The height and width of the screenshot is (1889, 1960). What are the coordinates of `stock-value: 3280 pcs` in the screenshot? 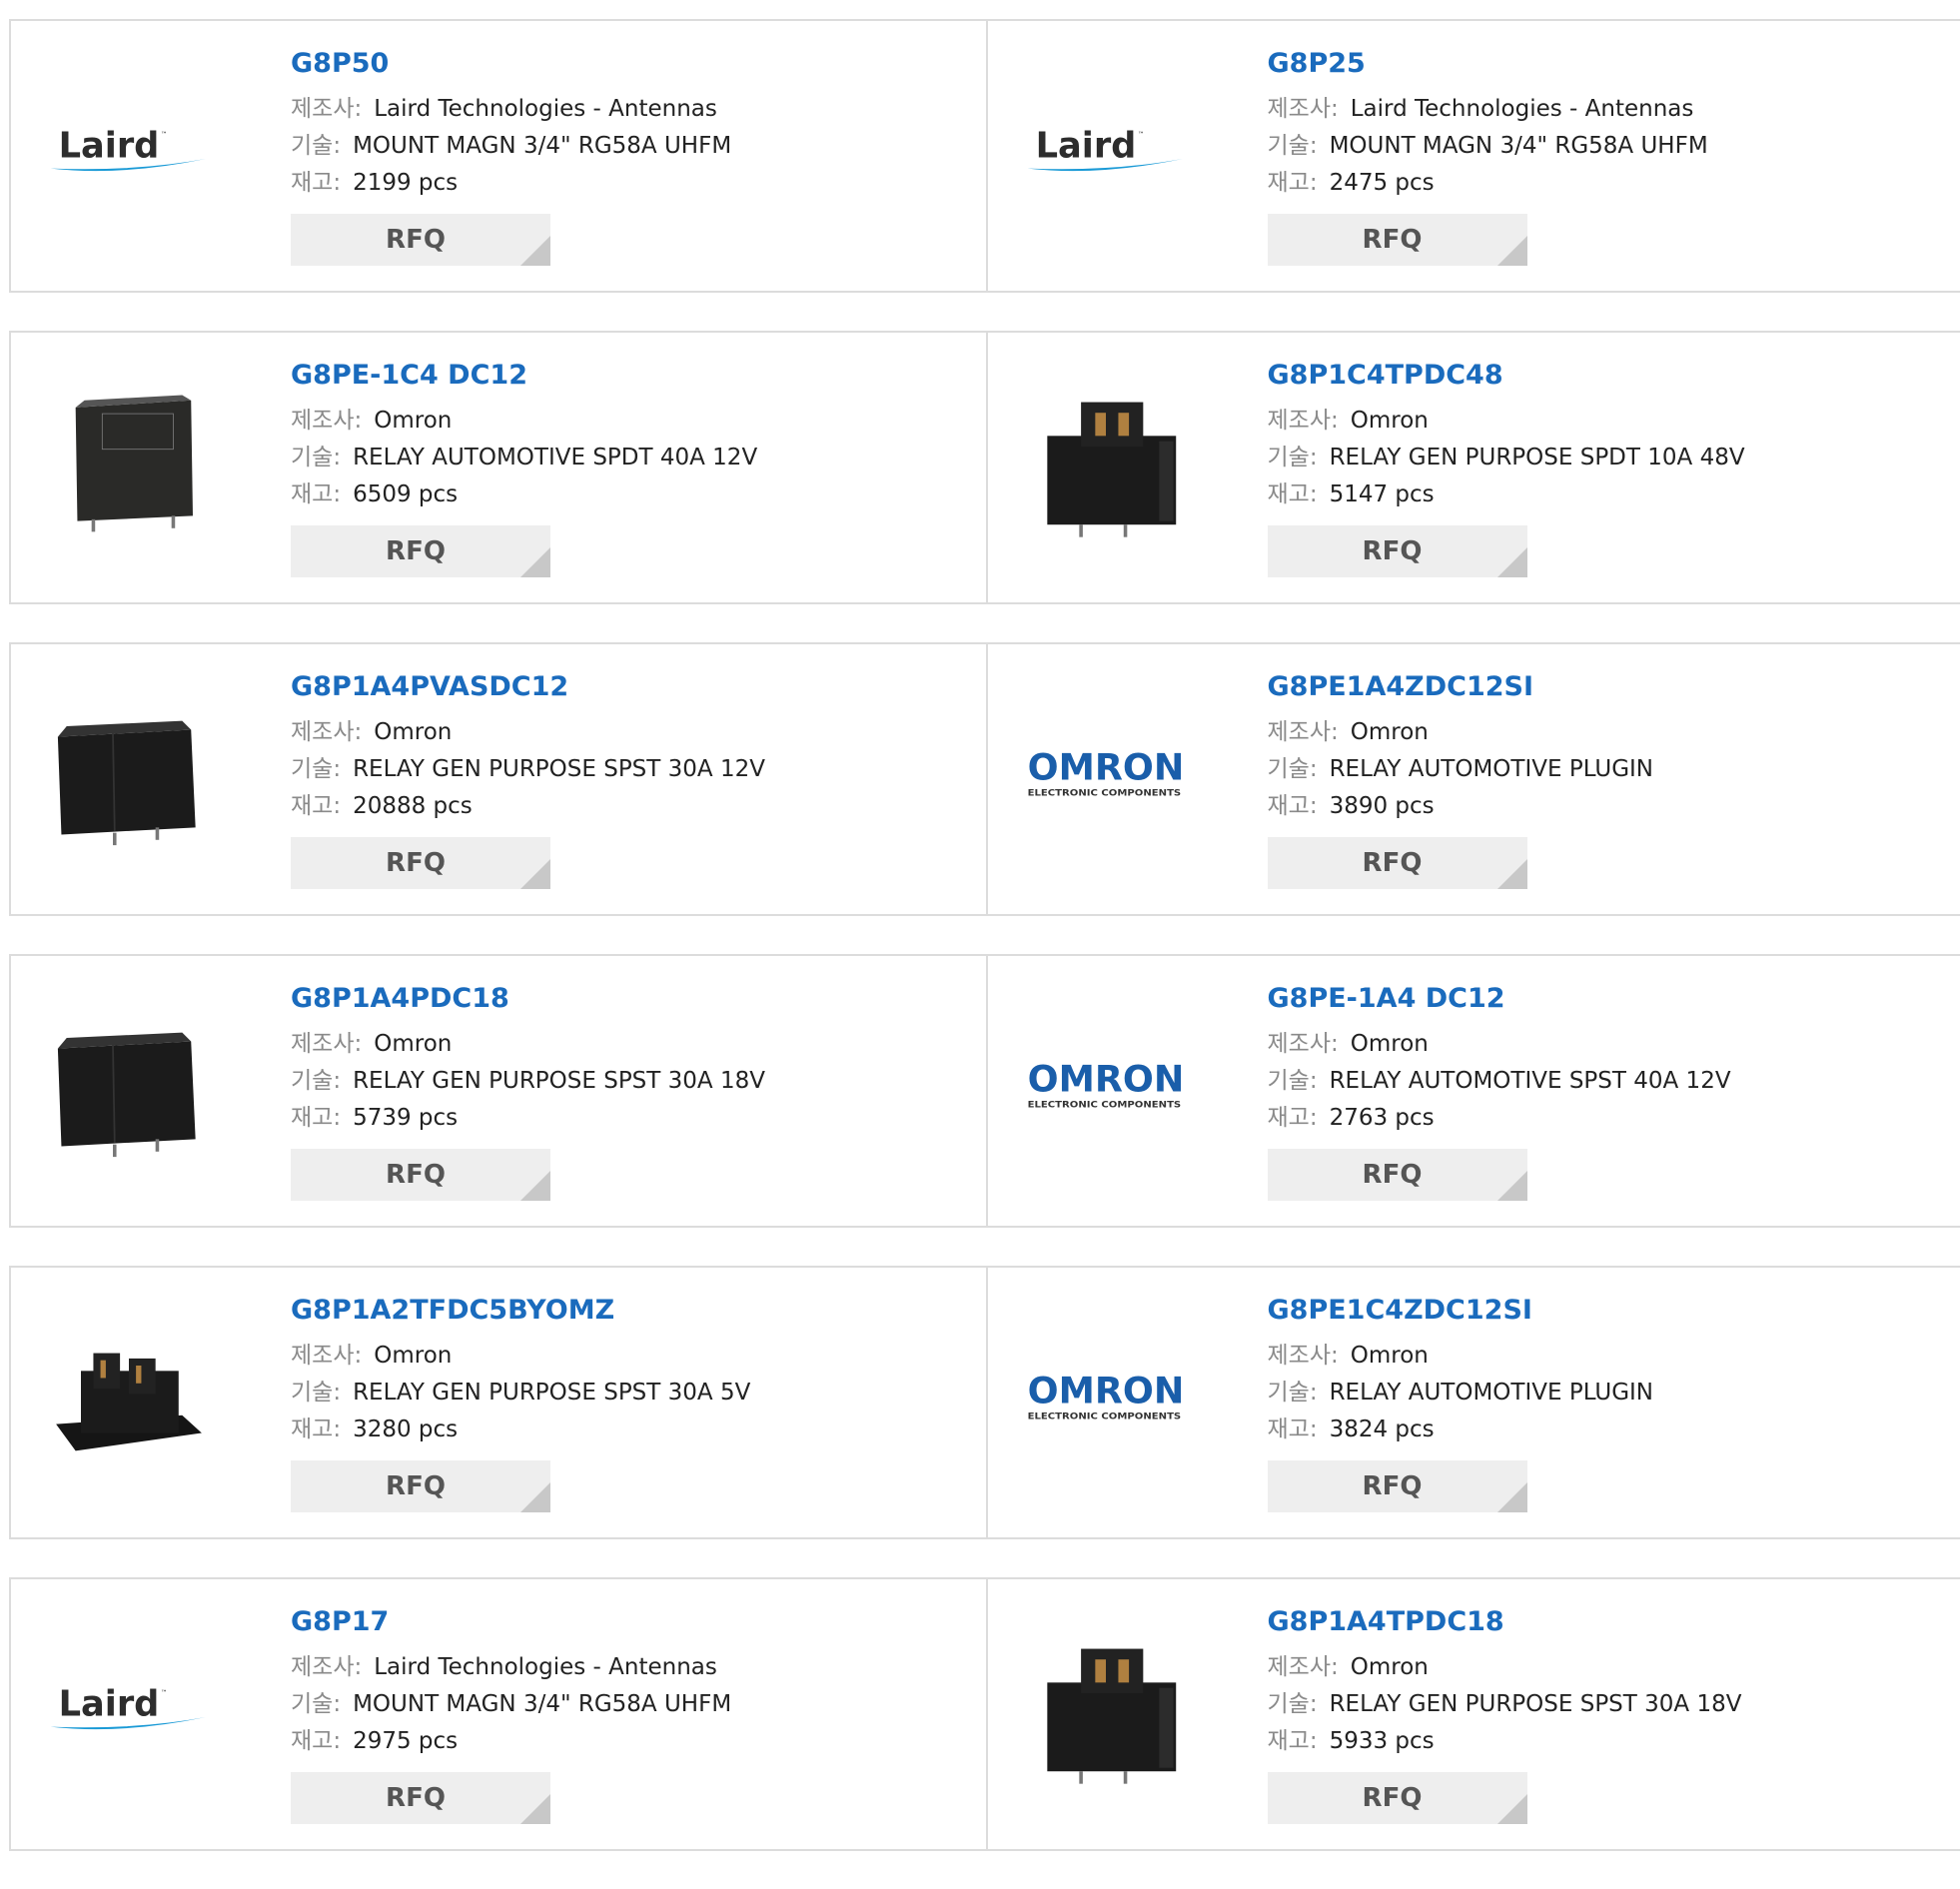 It's located at (405, 1429).